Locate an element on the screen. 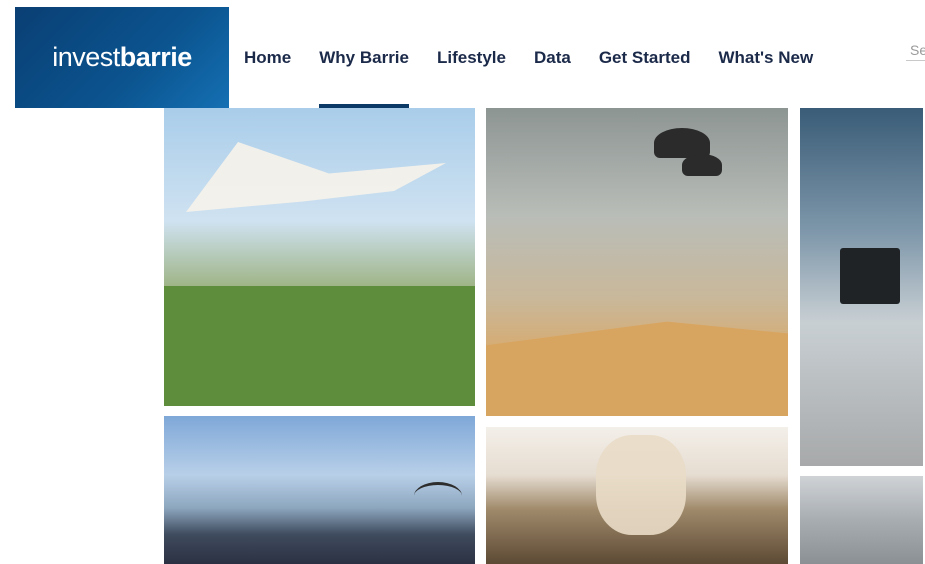  meeting-table is located at coordinates (637, 368).